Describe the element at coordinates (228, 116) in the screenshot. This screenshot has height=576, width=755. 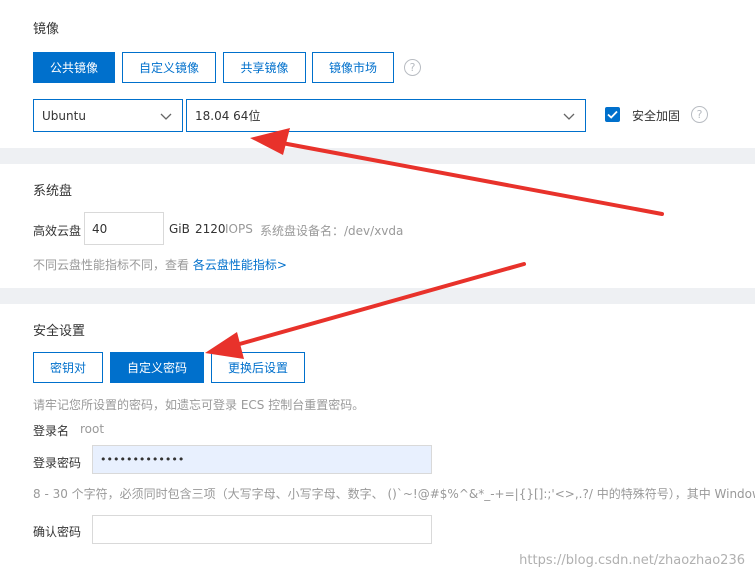
I see `version-select-value: 18.04 64位` at that location.